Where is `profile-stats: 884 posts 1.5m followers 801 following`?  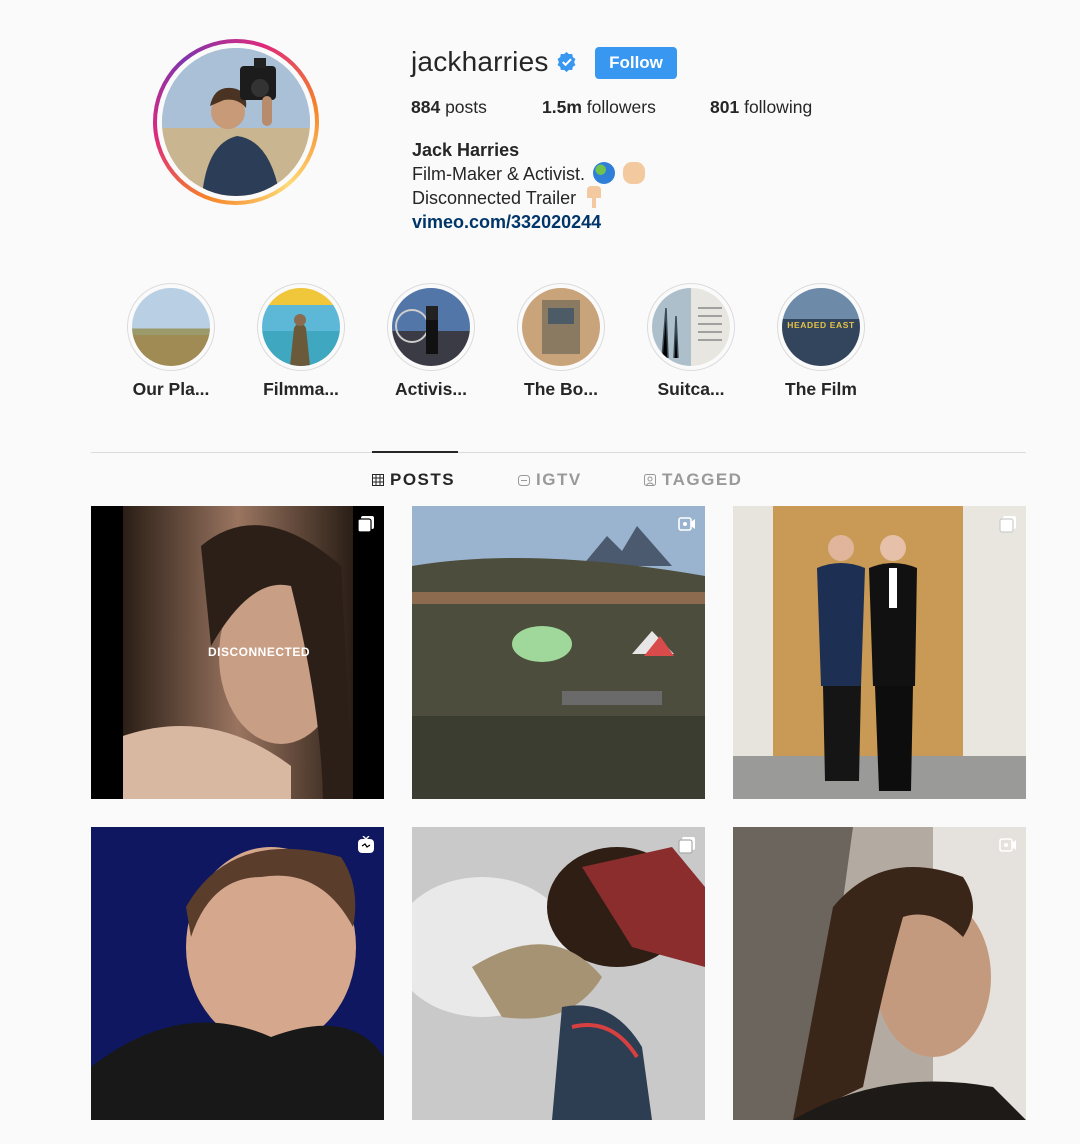
profile-stats: 884 posts 1.5m followers 801 following is located at coordinates (611, 107).